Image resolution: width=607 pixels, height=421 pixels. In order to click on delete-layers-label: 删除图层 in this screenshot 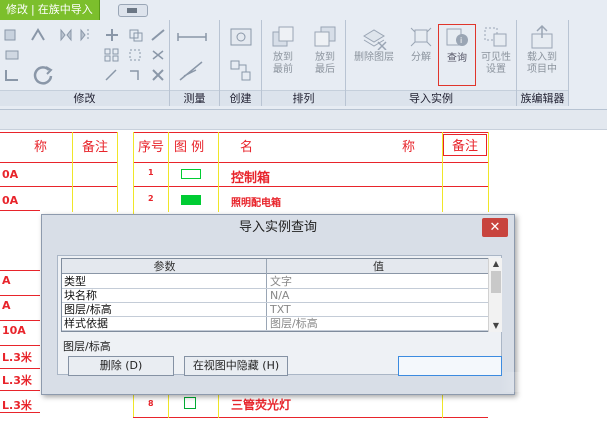, I will do `click(374, 57)`.